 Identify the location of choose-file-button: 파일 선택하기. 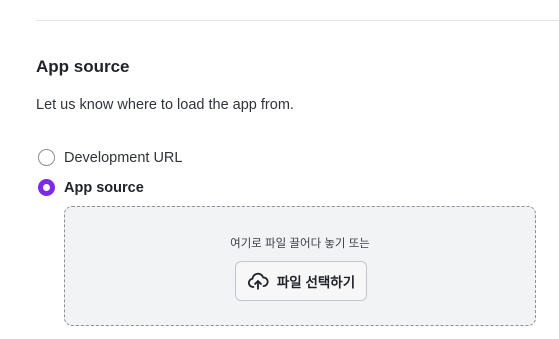
(301, 281).